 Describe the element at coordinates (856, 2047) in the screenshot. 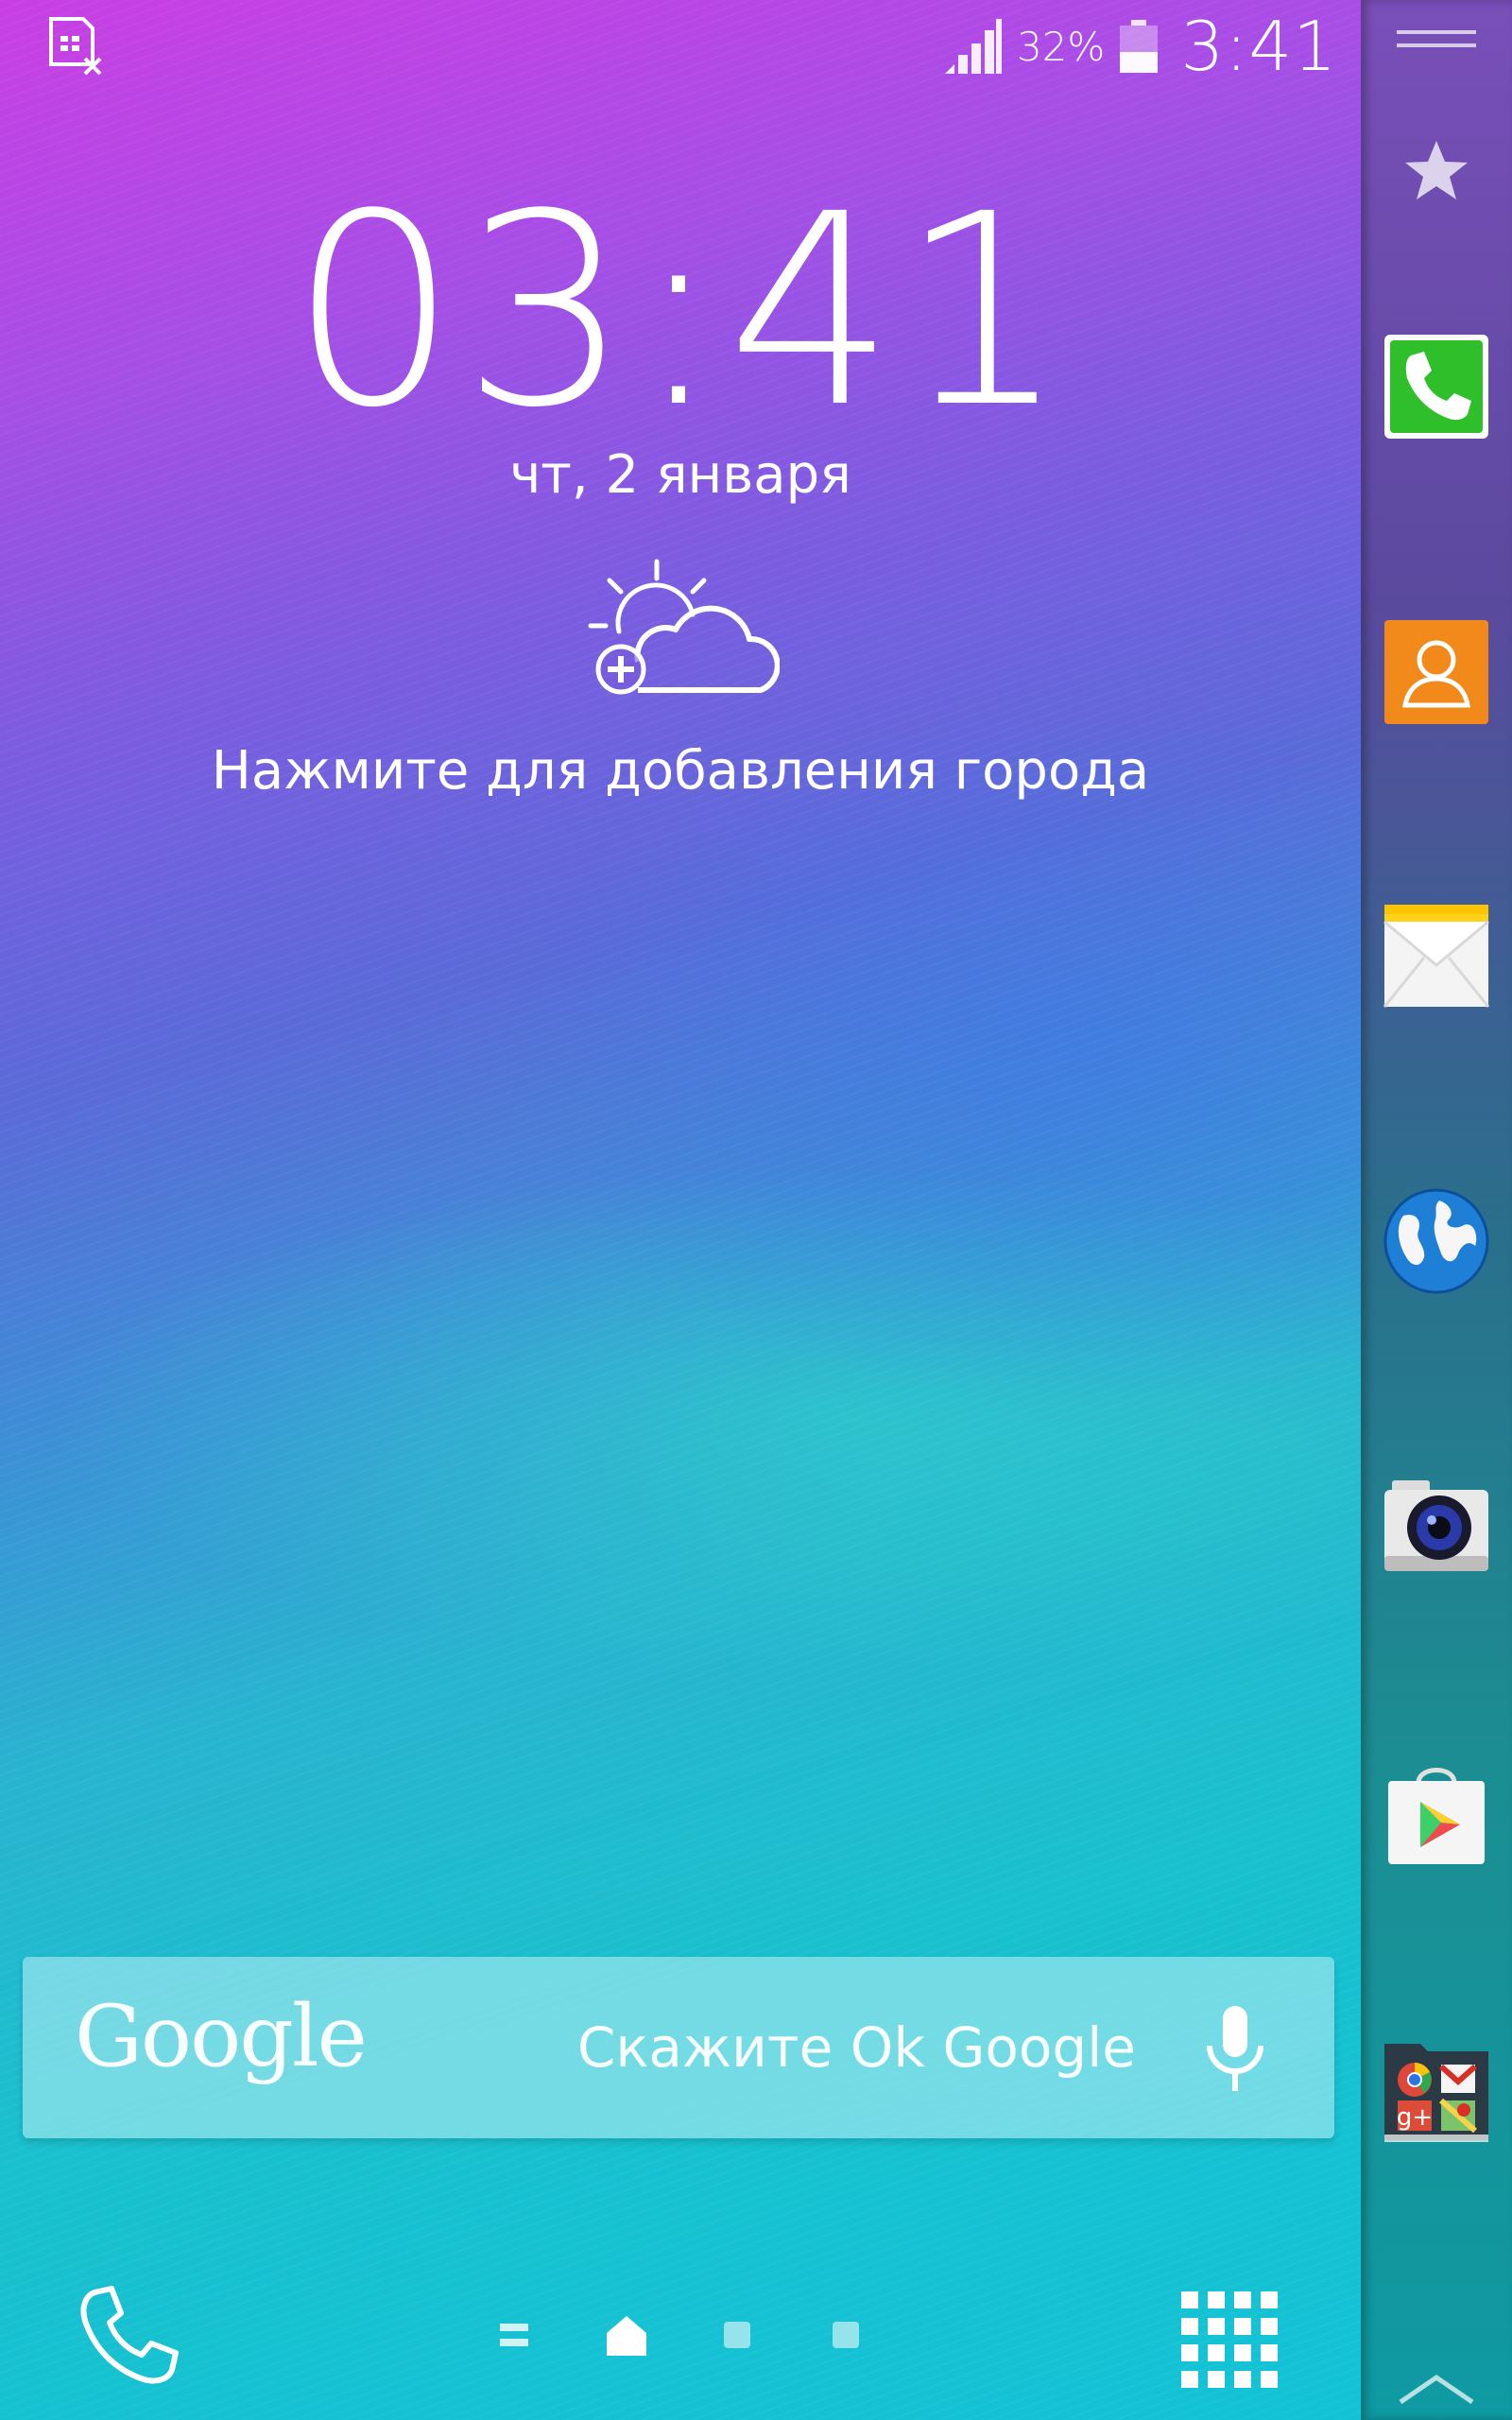

I see `google-voice-hint: Скажите Ok Google` at that location.